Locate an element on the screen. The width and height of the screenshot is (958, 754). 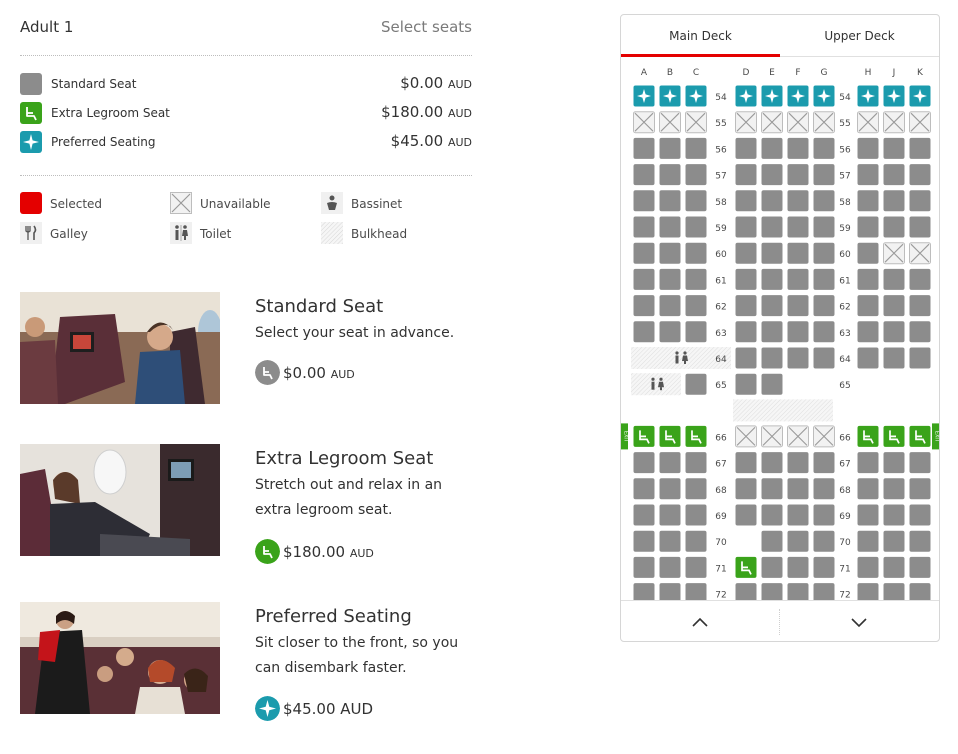
seat-70E is located at coordinates (772, 541).